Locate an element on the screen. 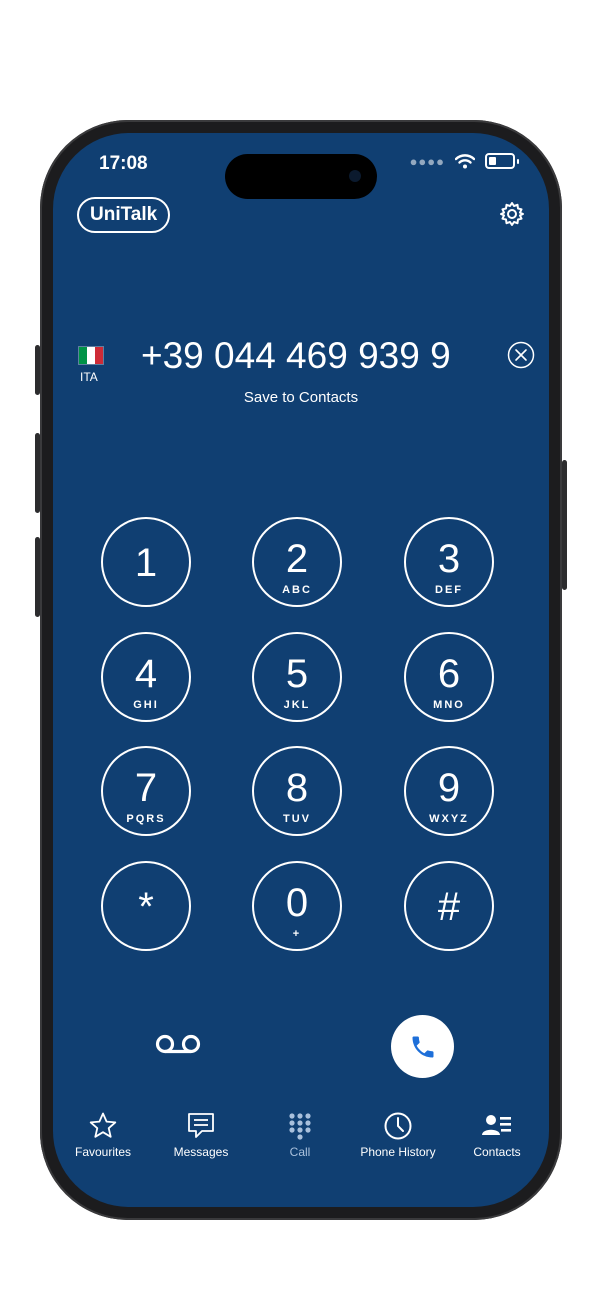 The height and width of the screenshot is (1299, 600). key-digit: 4 is located at coordinates (146, 674).